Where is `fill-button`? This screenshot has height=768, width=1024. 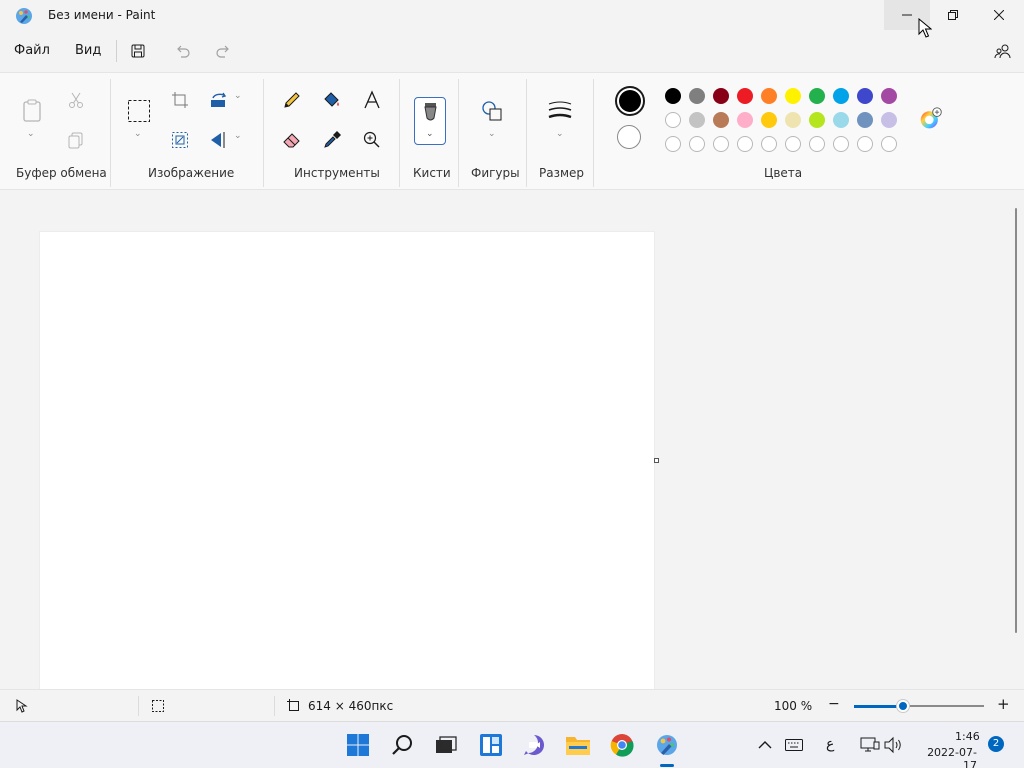 fill-button is located at coordinates (332, 100).